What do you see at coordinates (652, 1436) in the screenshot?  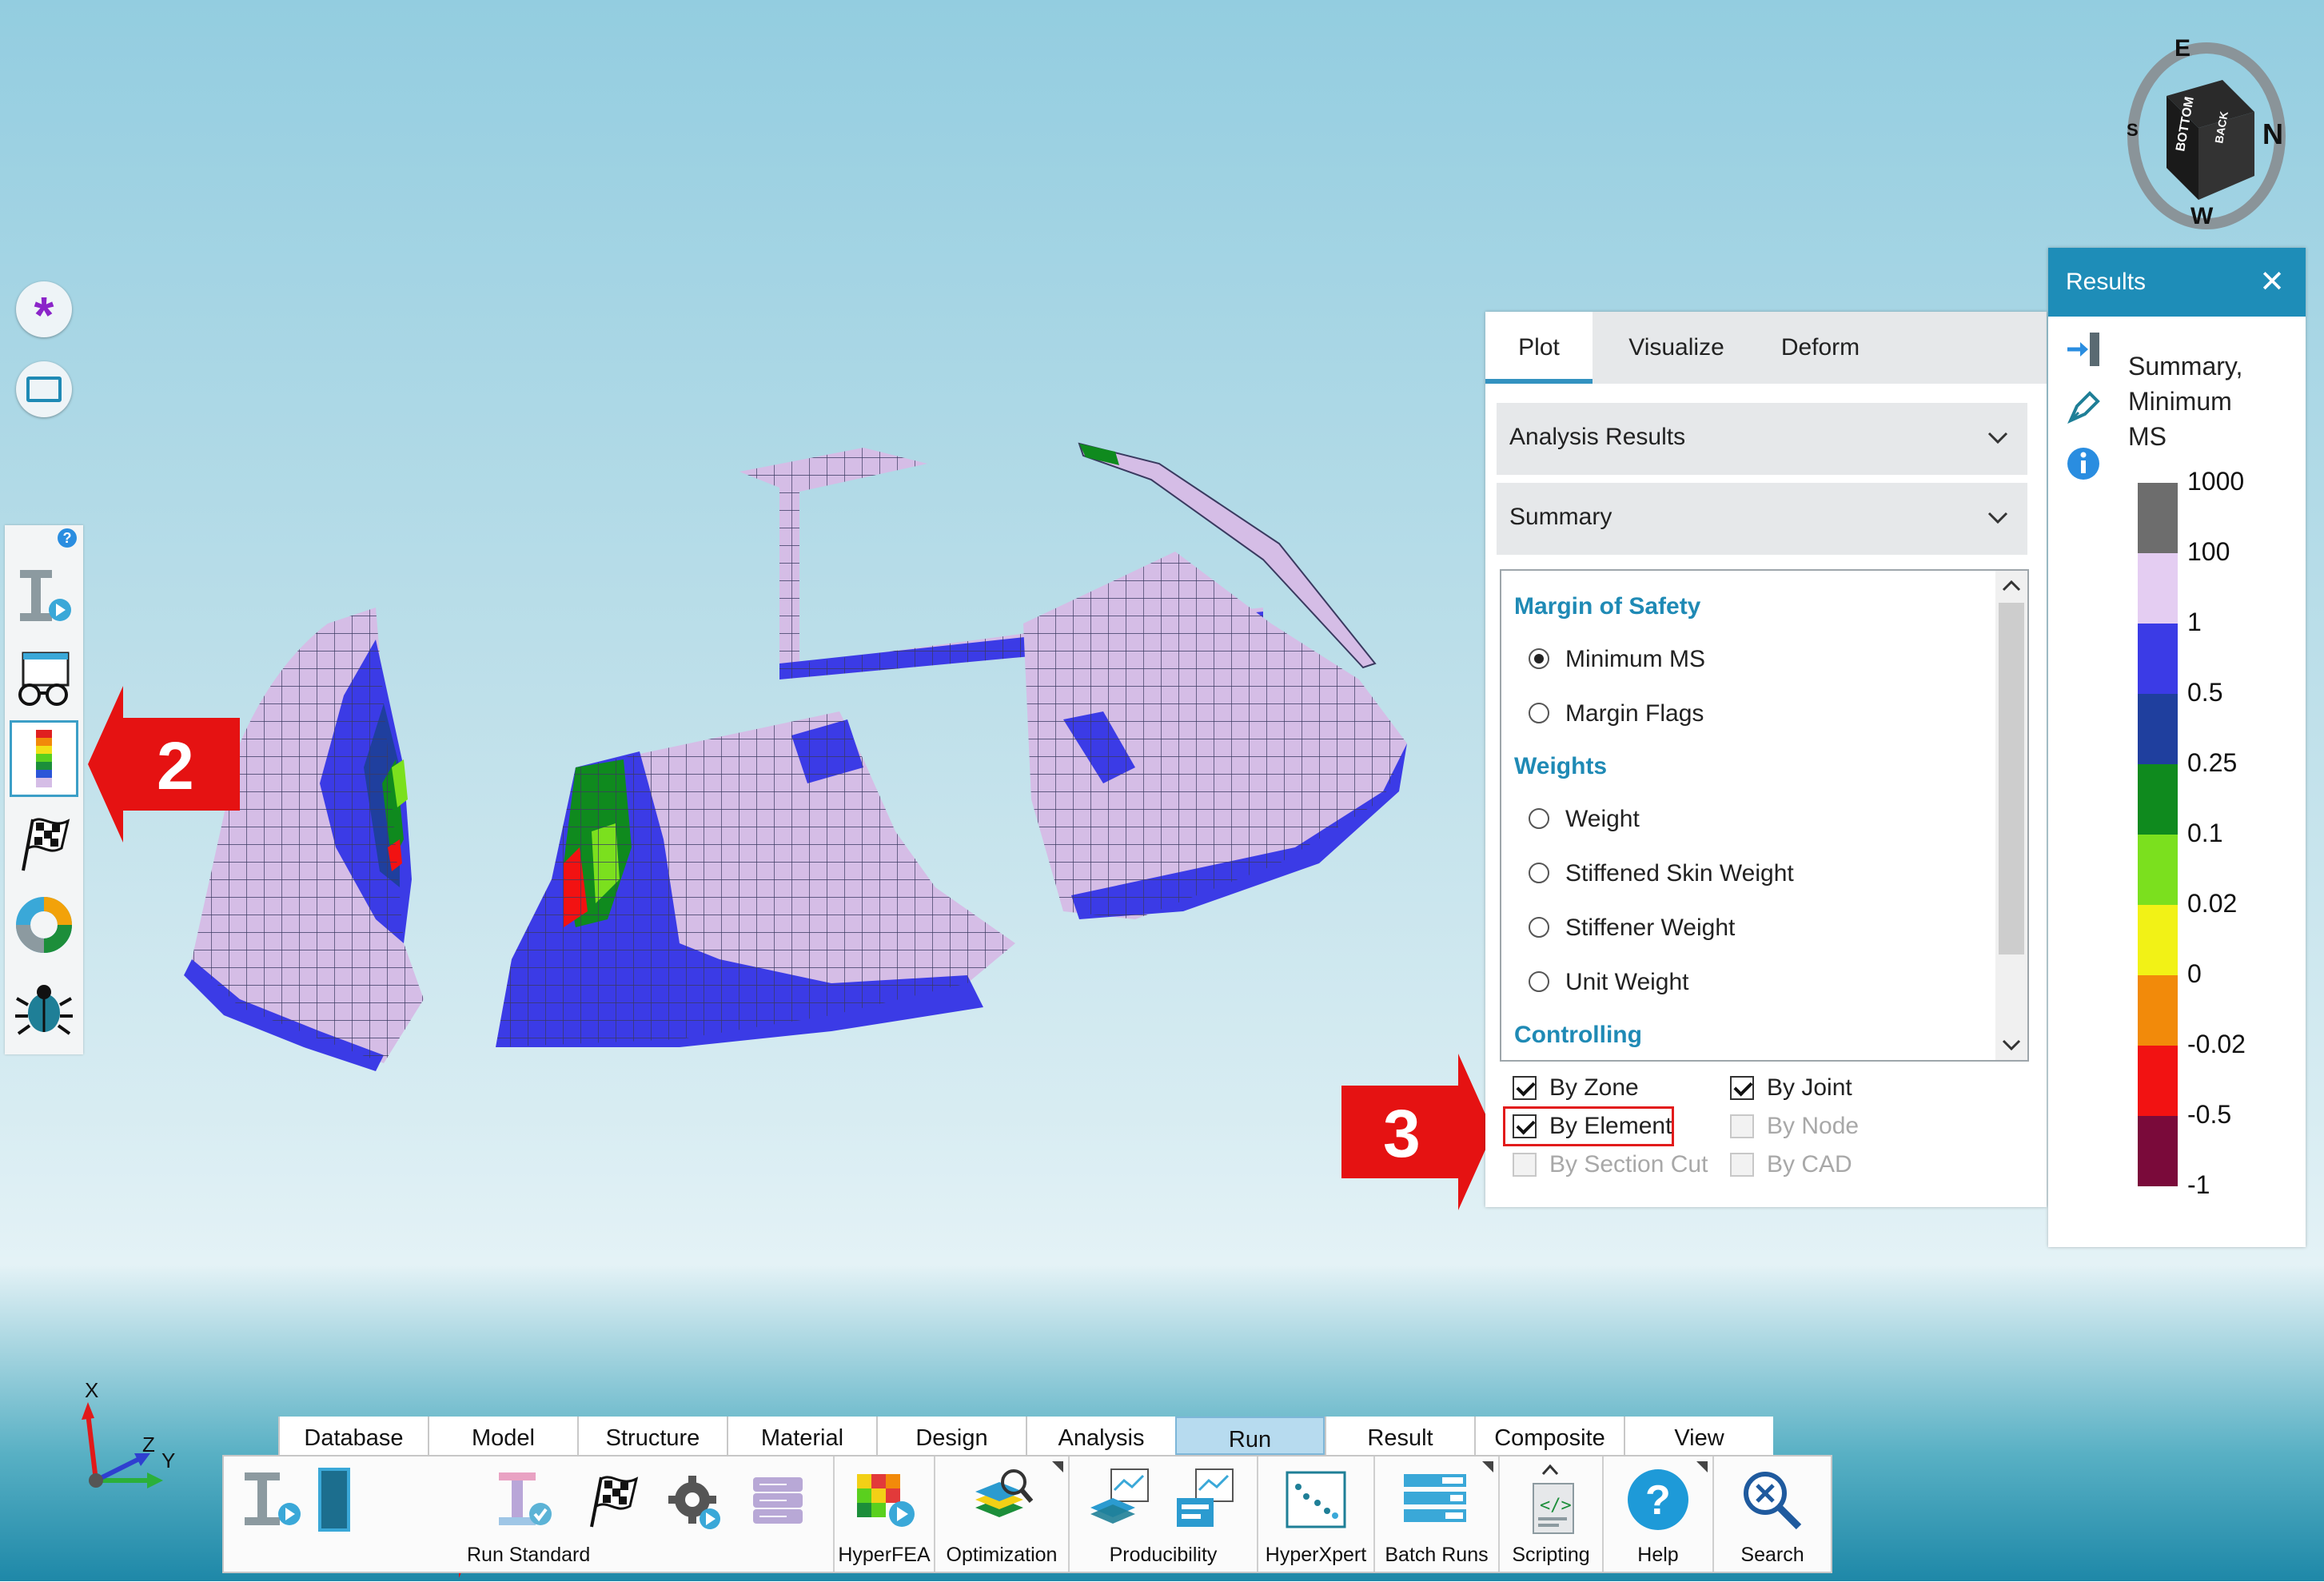 I see `ribbon-tab-structure: Structure` at bounding box center [652, 1436].